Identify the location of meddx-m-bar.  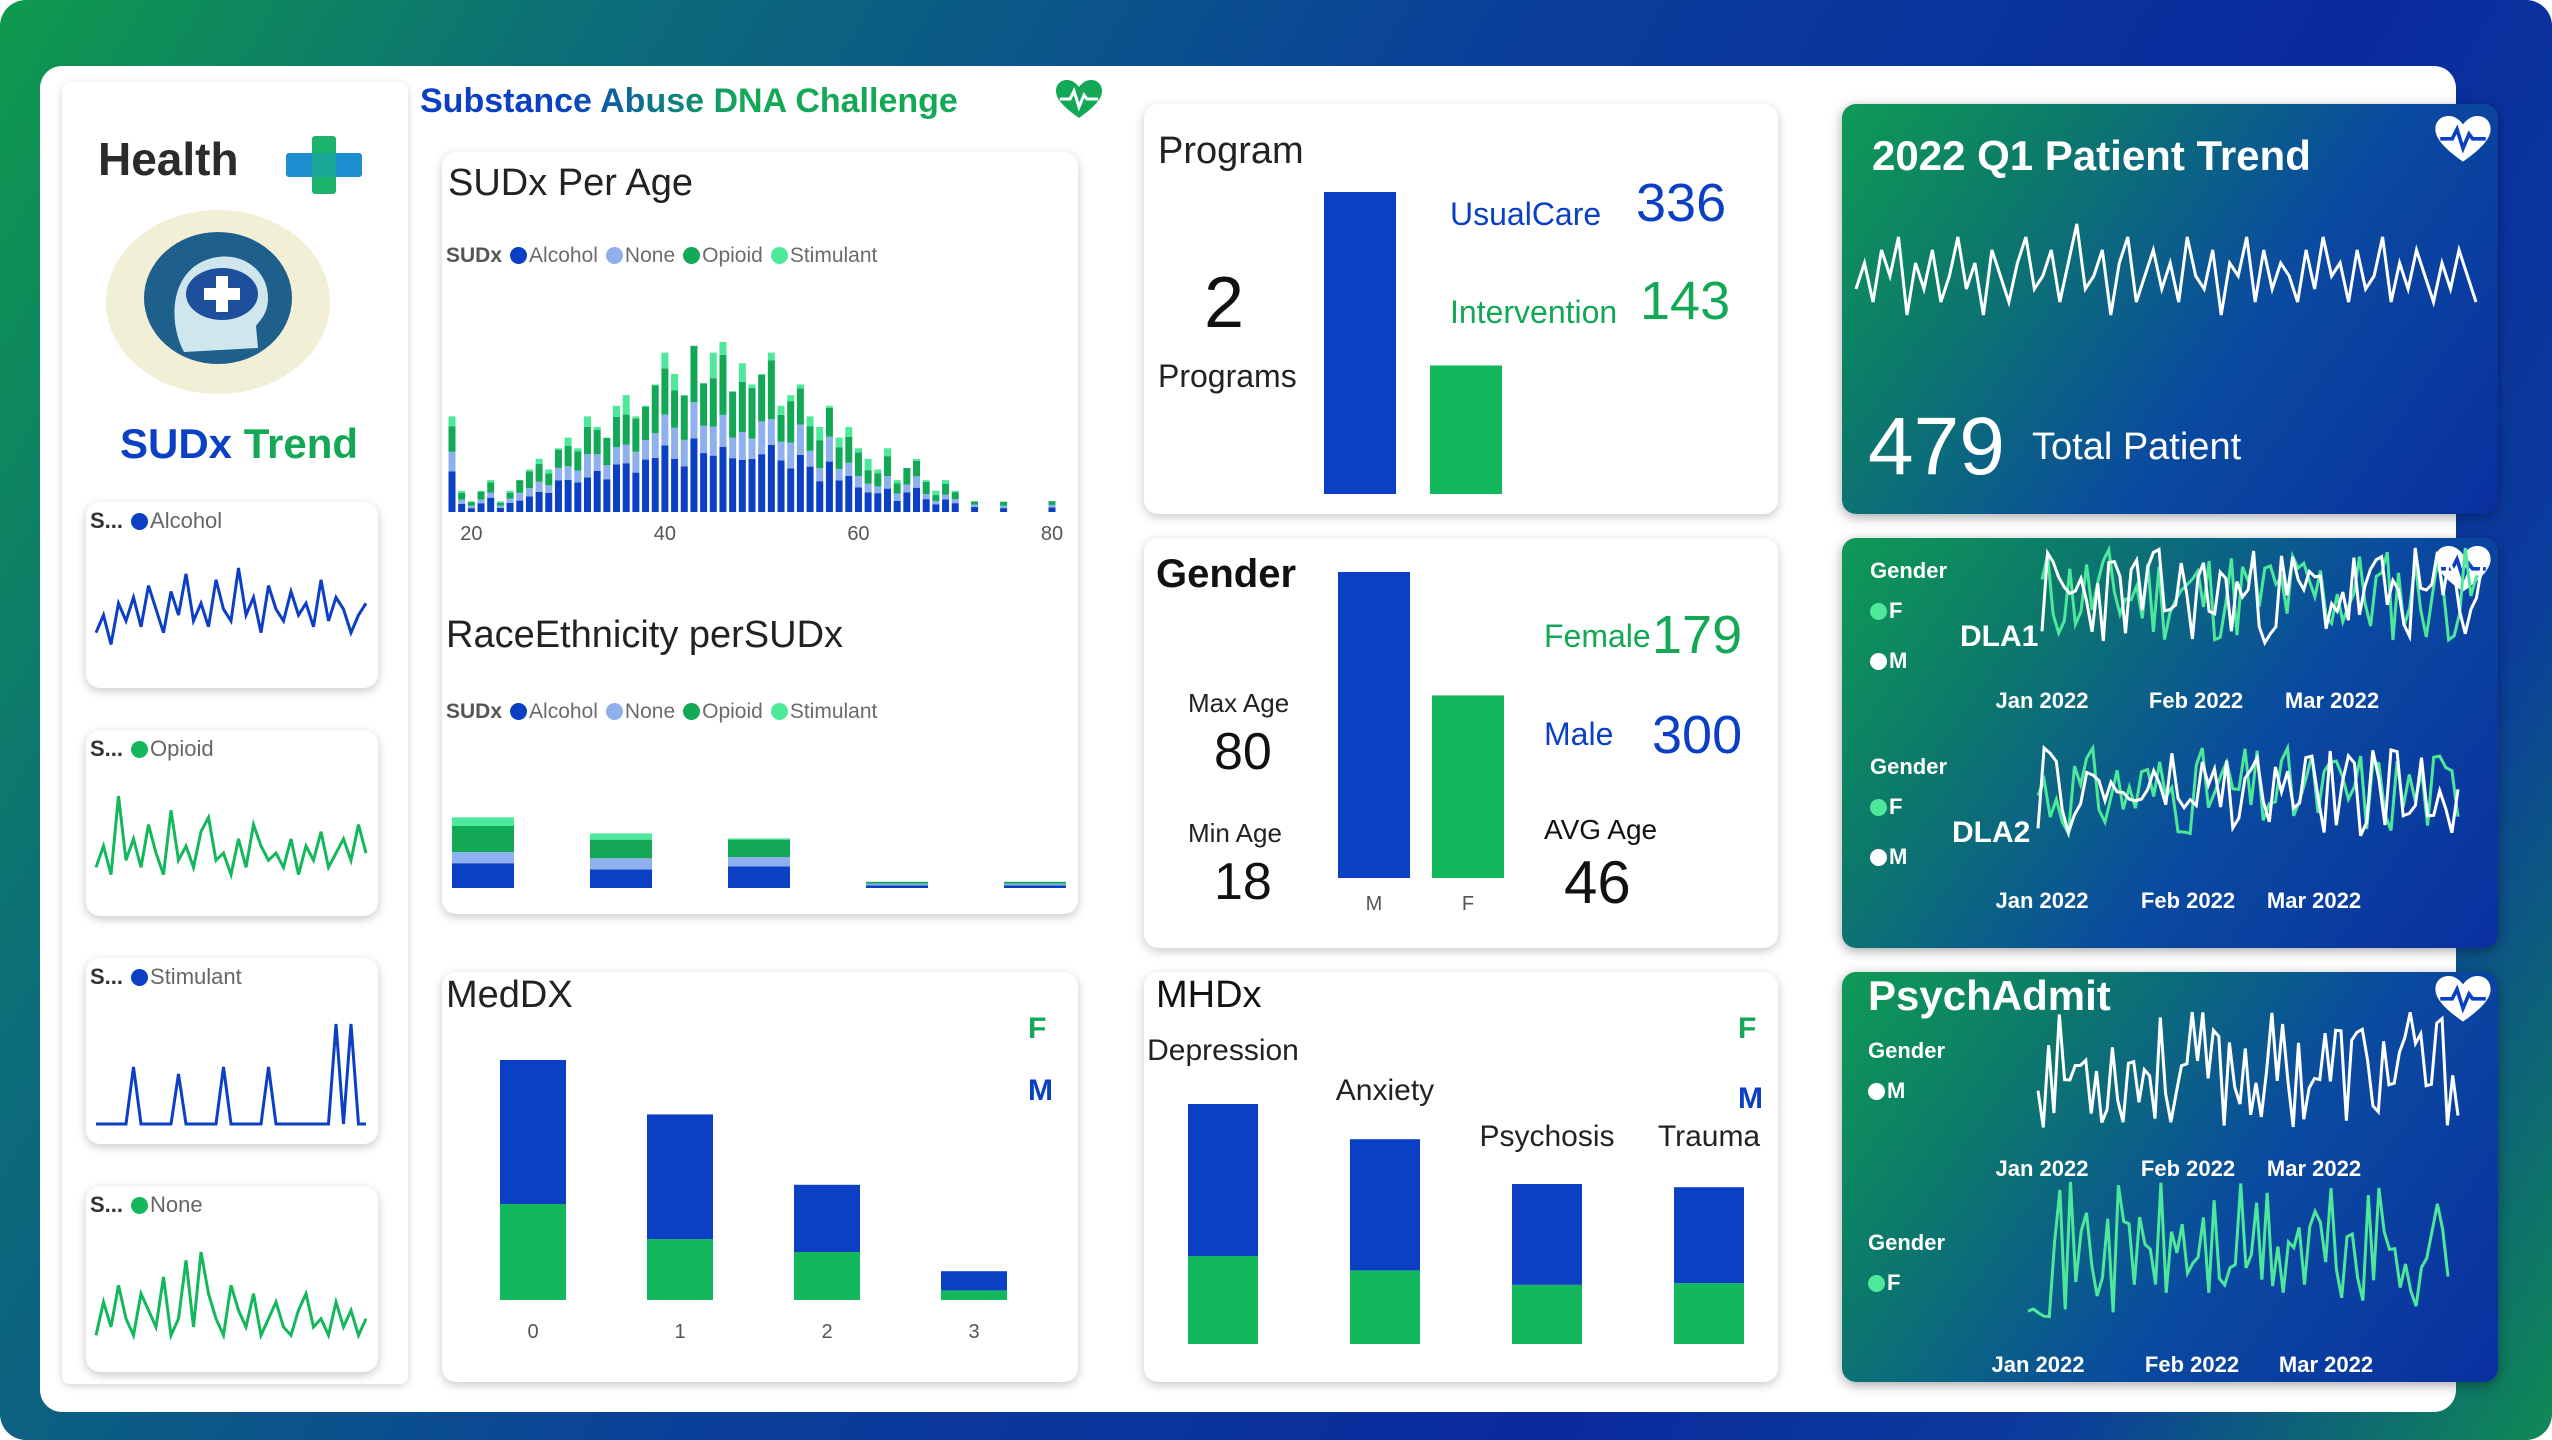
(533, 1132).